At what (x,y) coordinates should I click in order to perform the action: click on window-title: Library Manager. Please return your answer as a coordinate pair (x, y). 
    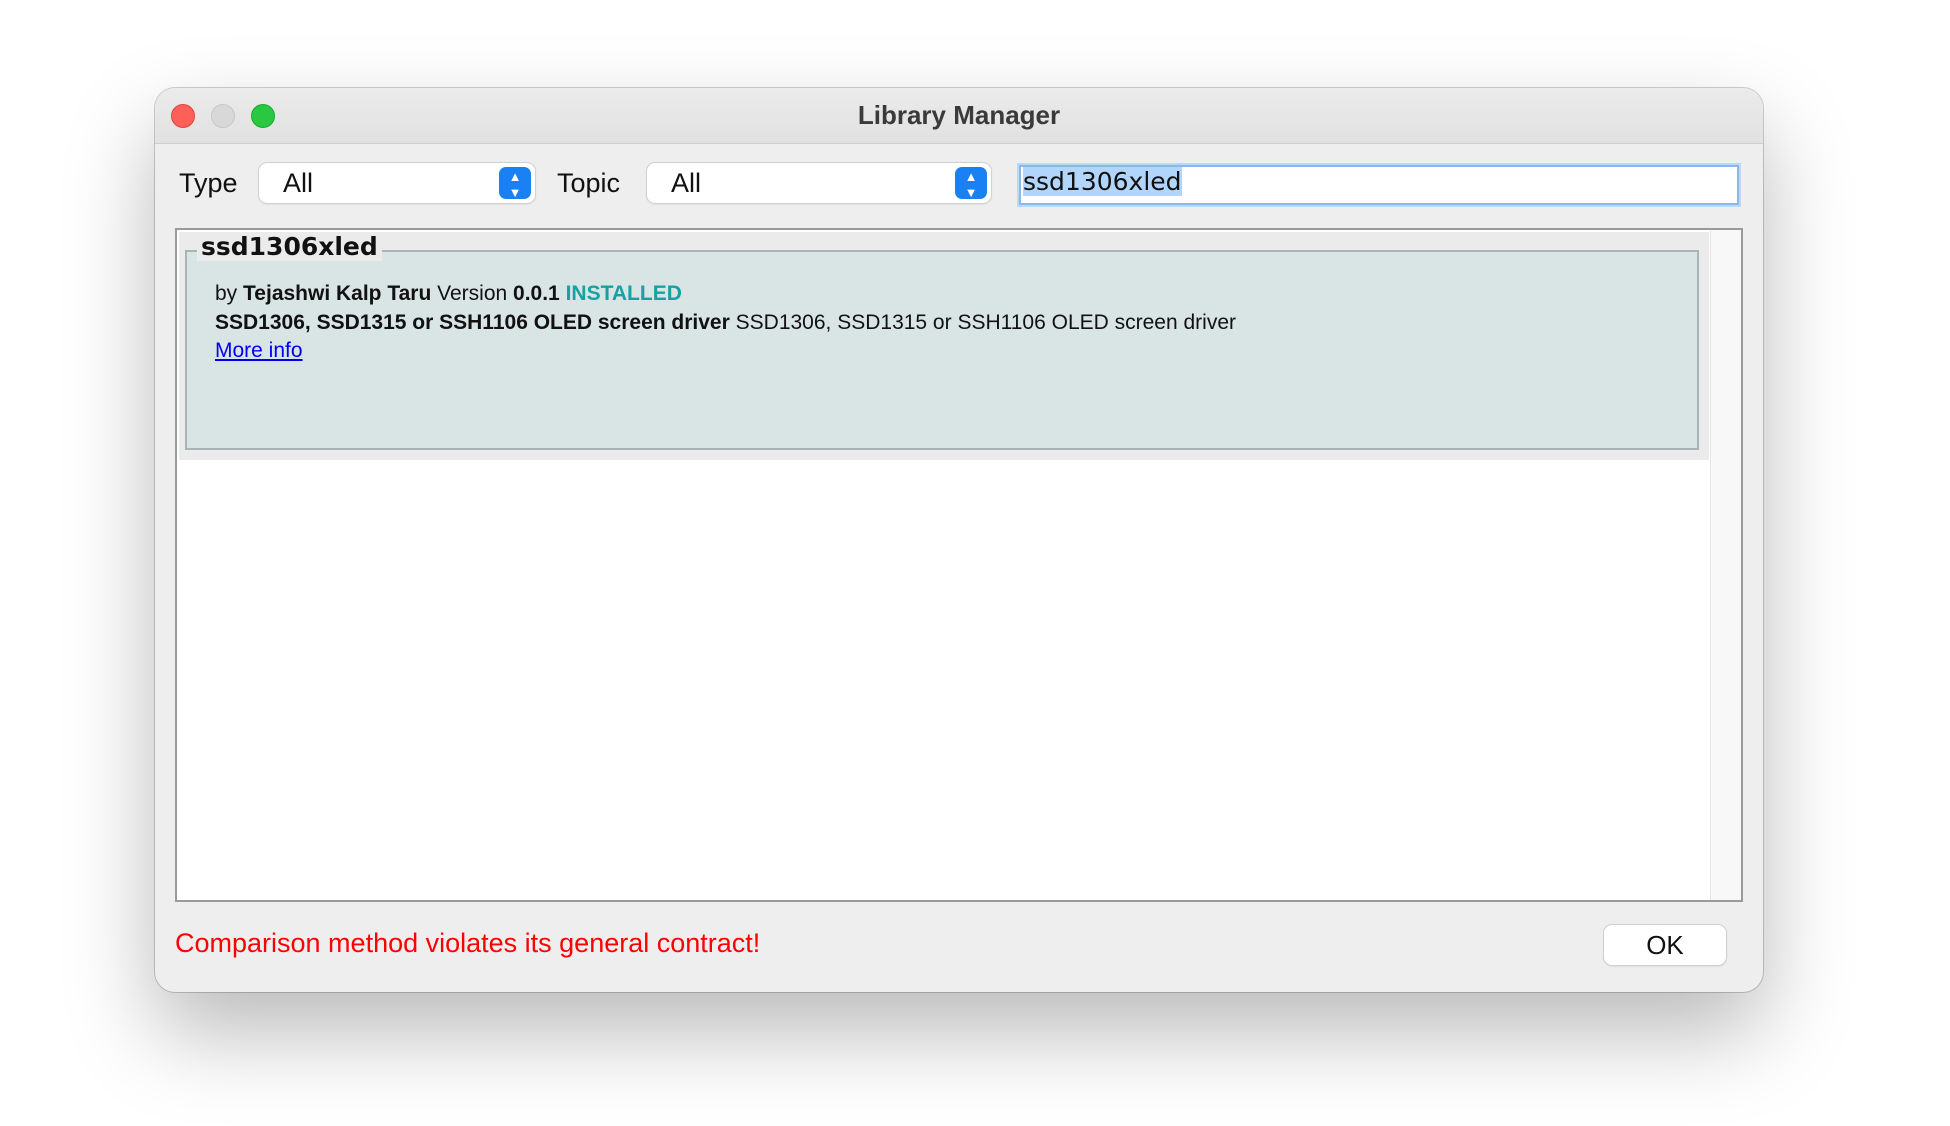
    Looking at the image, I should click on (959, 115).